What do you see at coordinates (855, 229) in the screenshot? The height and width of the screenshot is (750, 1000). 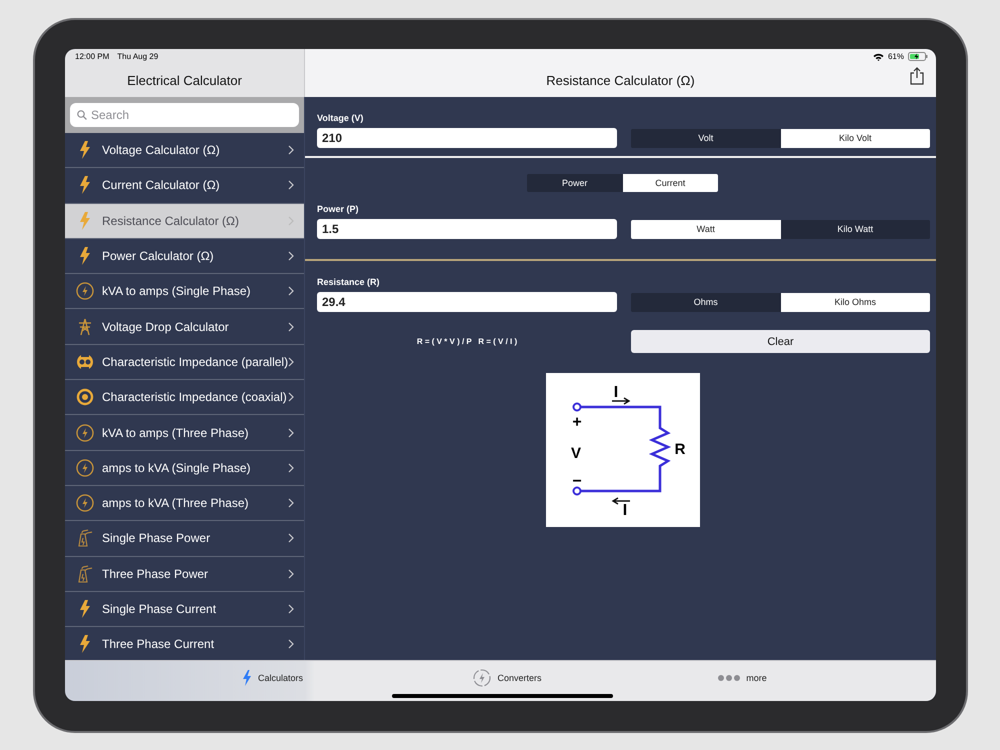 I see `segment-option: Kilo Watt` at bounding box center [855, 229].